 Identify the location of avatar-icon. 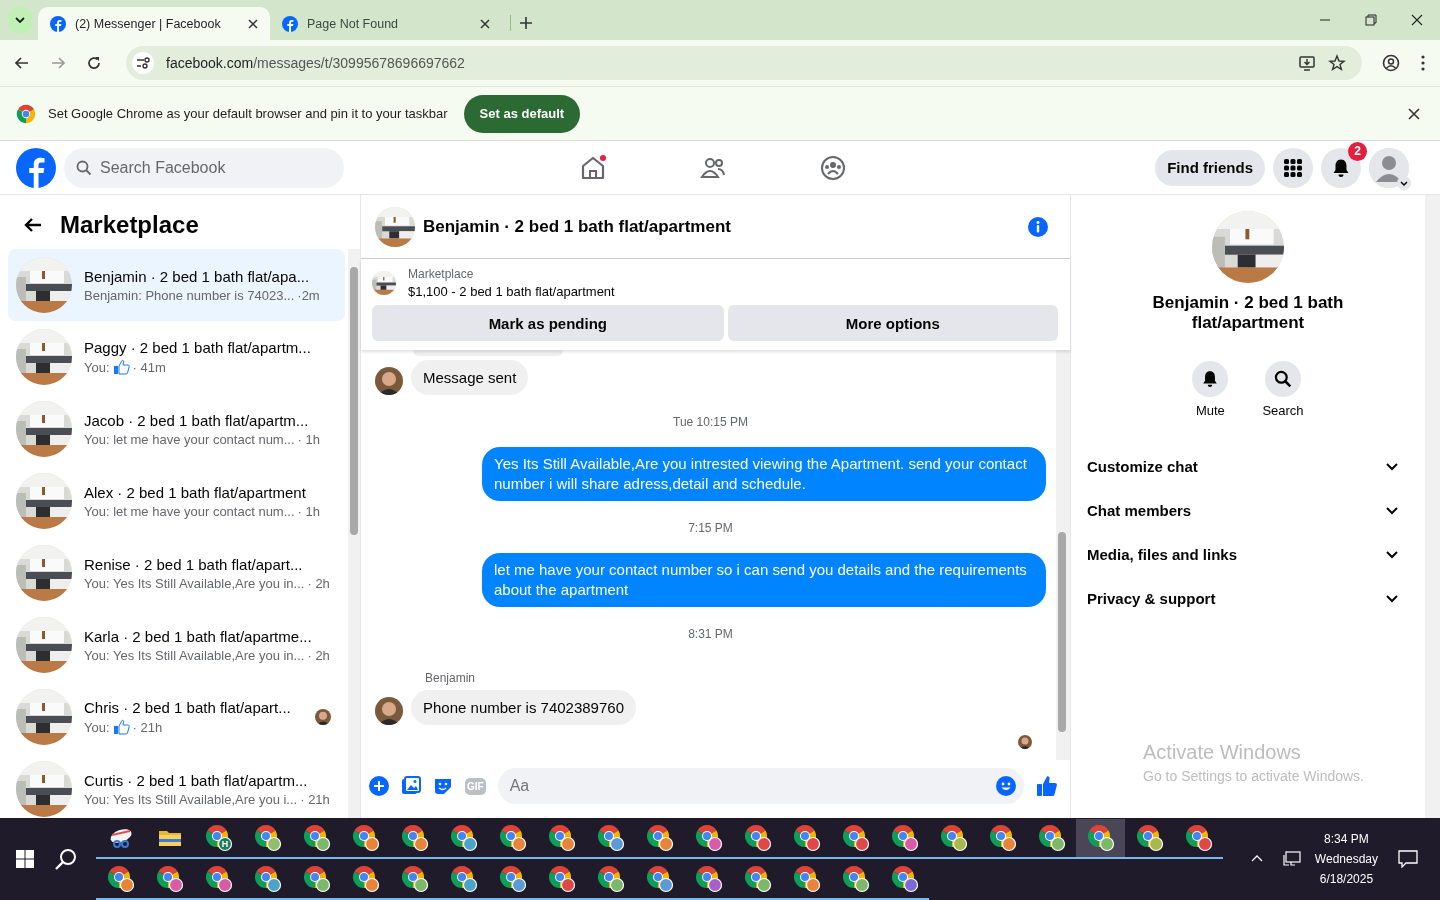
(1389, 167).